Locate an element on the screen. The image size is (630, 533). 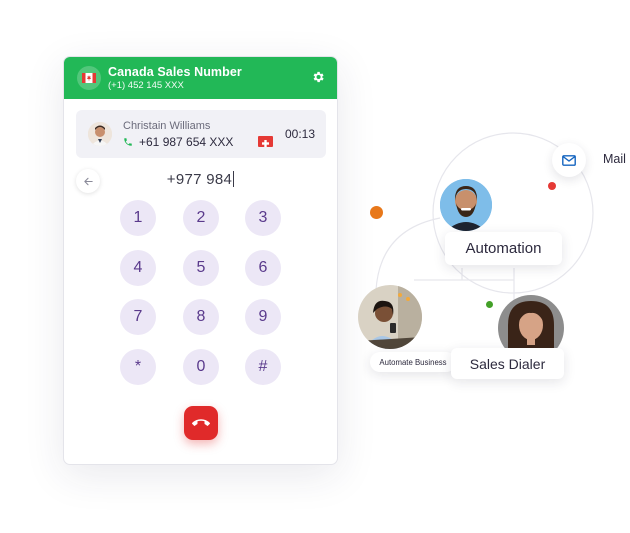
automate-business-pill: Automate Business is located at coordinates (413, 362).